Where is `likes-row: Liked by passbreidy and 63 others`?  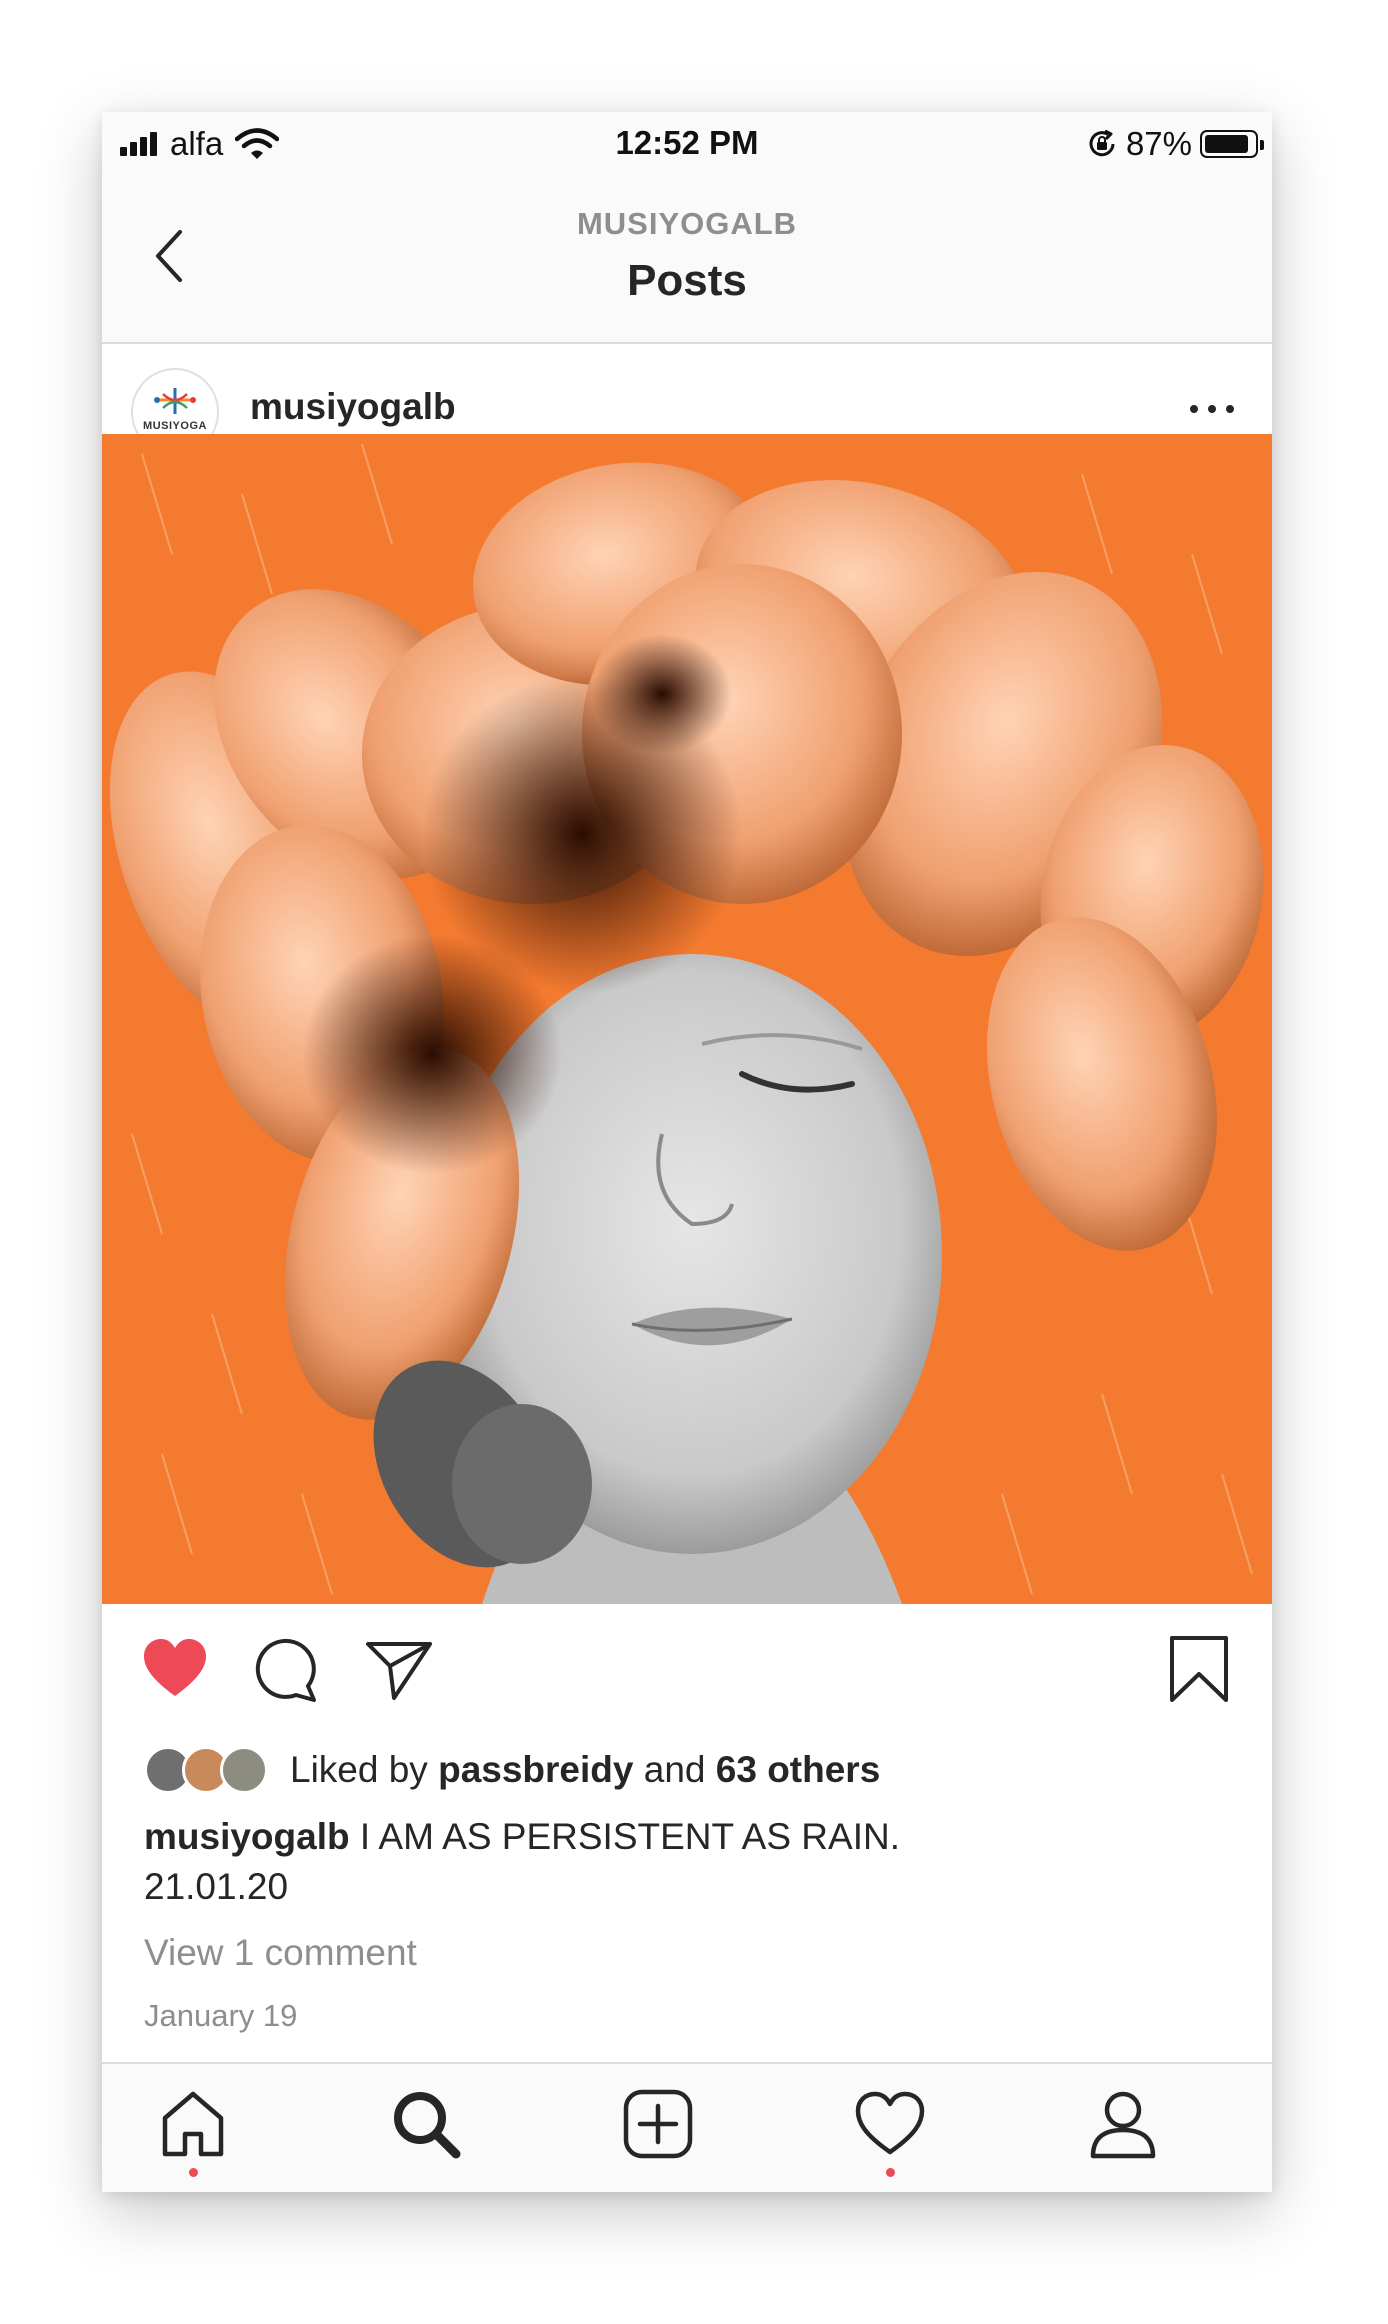 likes-row: Liked by passbreidy and 63 others is located at coordinates (512, 1770).